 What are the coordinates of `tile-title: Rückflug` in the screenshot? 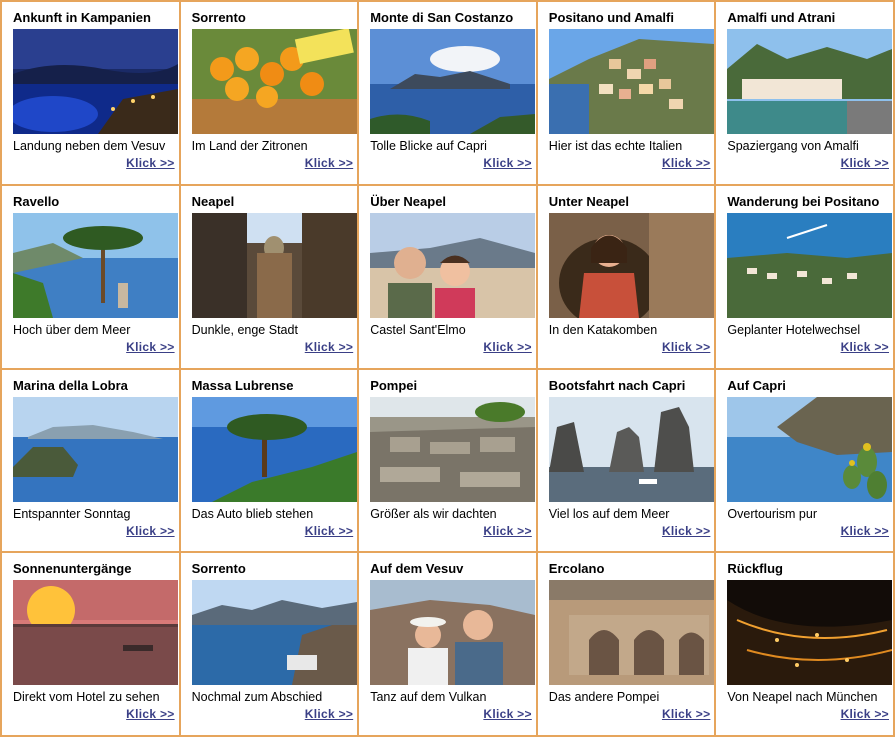 It's located at (755, 569).